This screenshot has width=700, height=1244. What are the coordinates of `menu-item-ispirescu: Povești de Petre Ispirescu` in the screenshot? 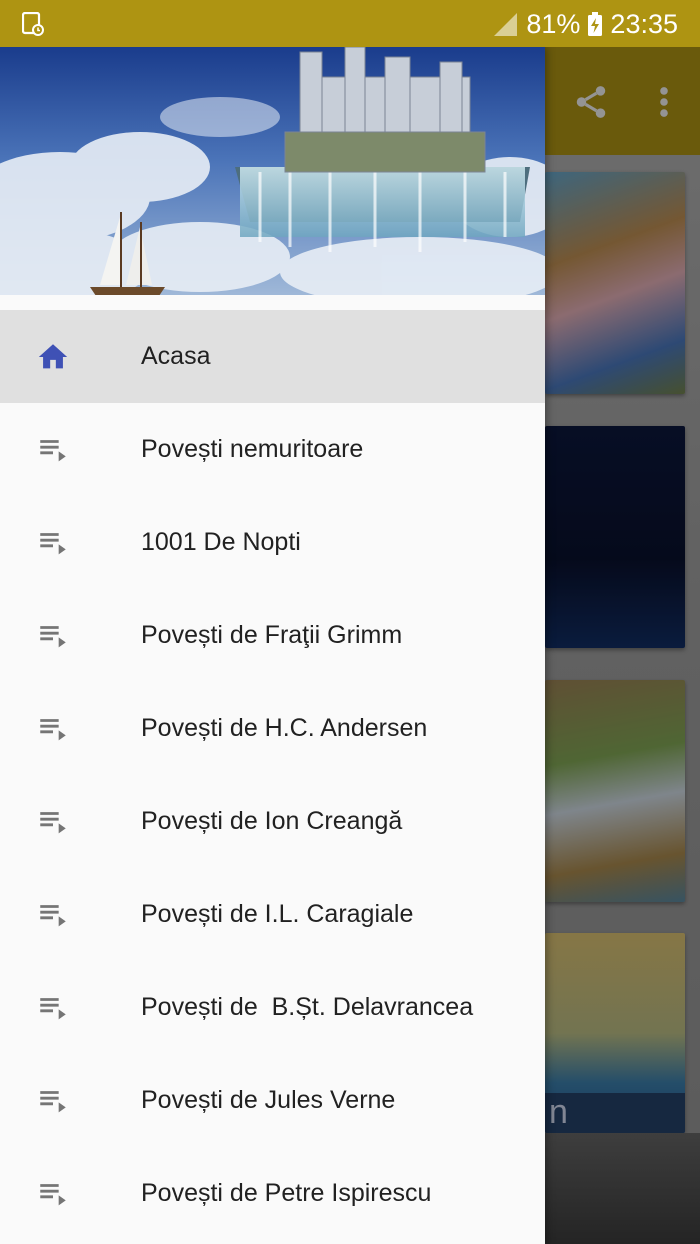 It's located at (272, 1193).